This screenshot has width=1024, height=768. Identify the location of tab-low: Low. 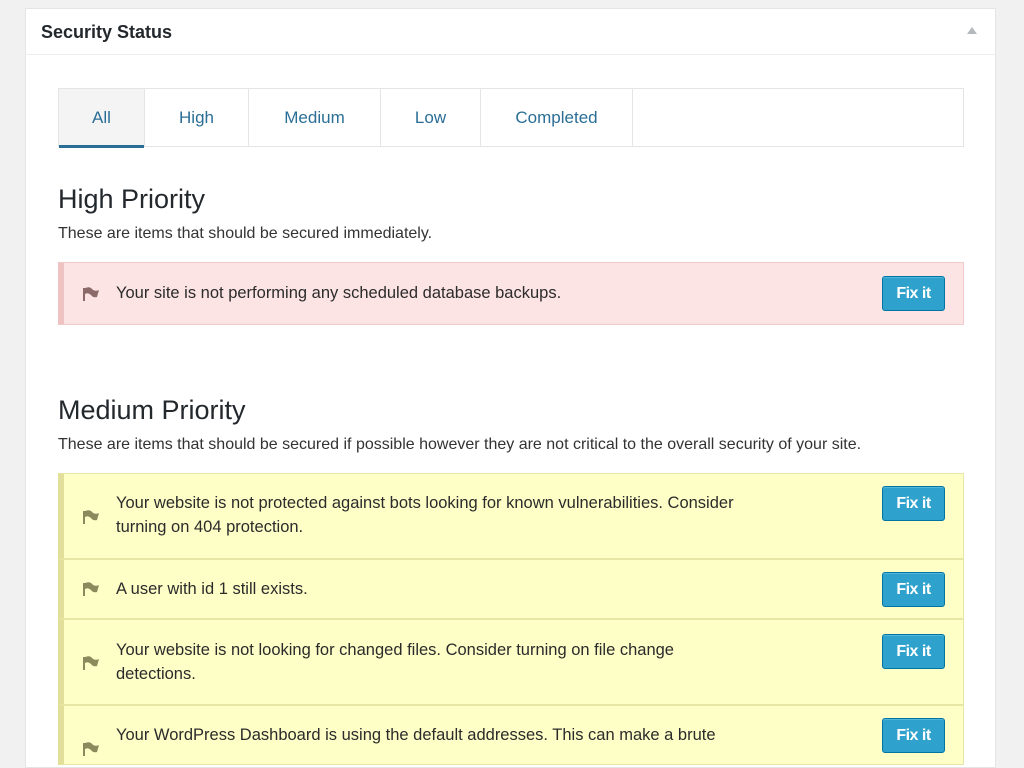
(431, 117).